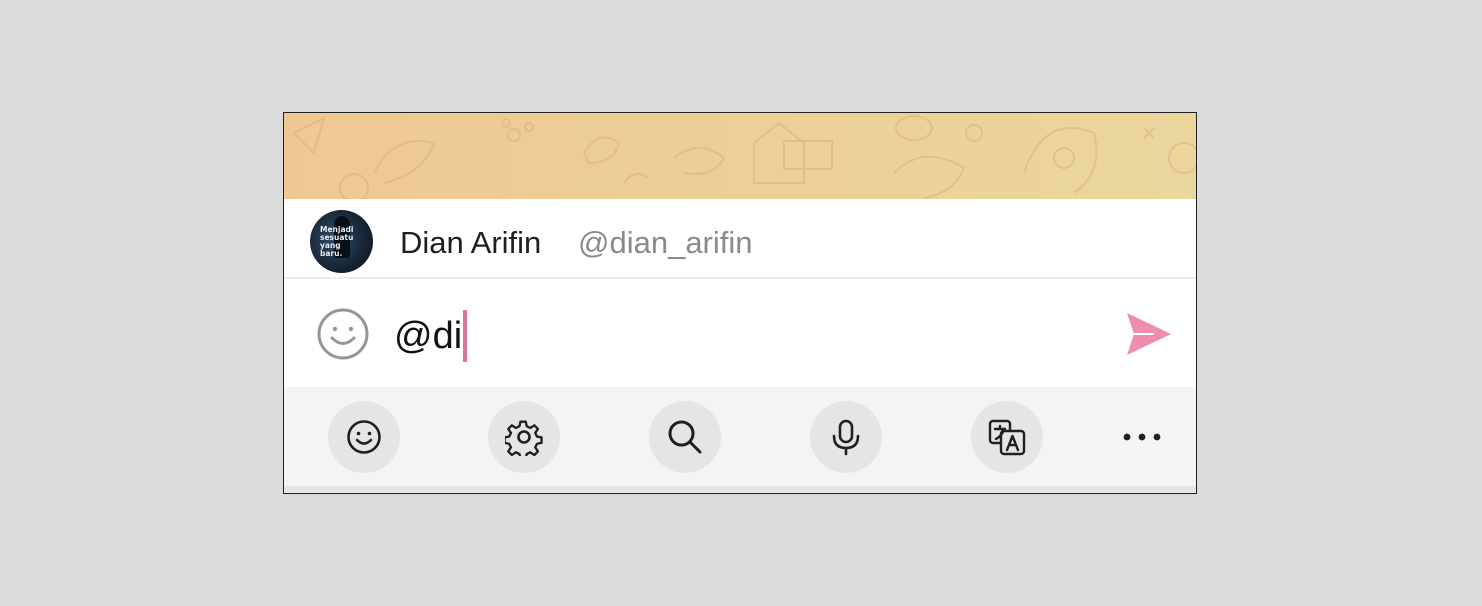 The height and width of the screenshot is (606, 1482). I want to click on gear-icon, so click(524, 437).